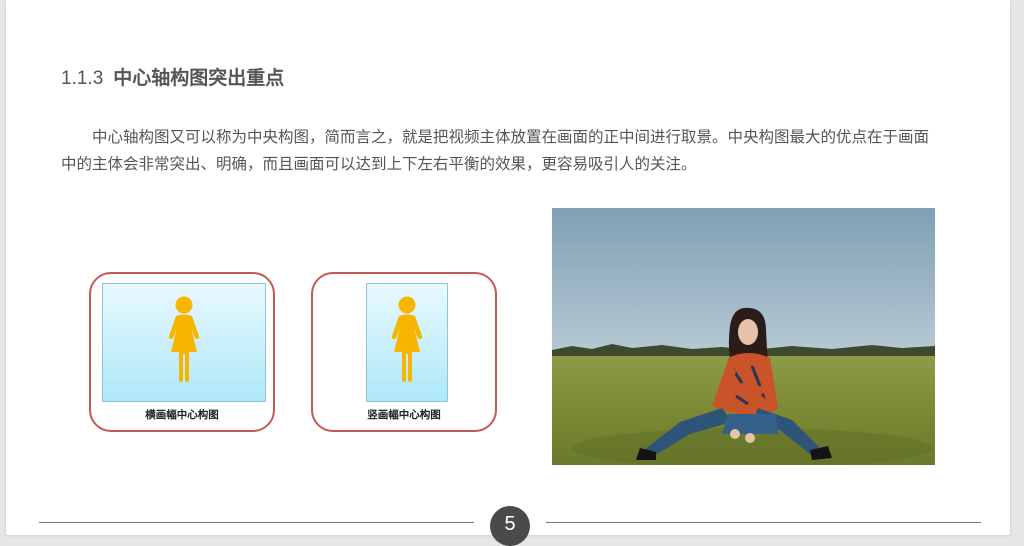 The height and width of the screenshot is (546, 1024). I want to click on vertical-frame, so click(407, 342).